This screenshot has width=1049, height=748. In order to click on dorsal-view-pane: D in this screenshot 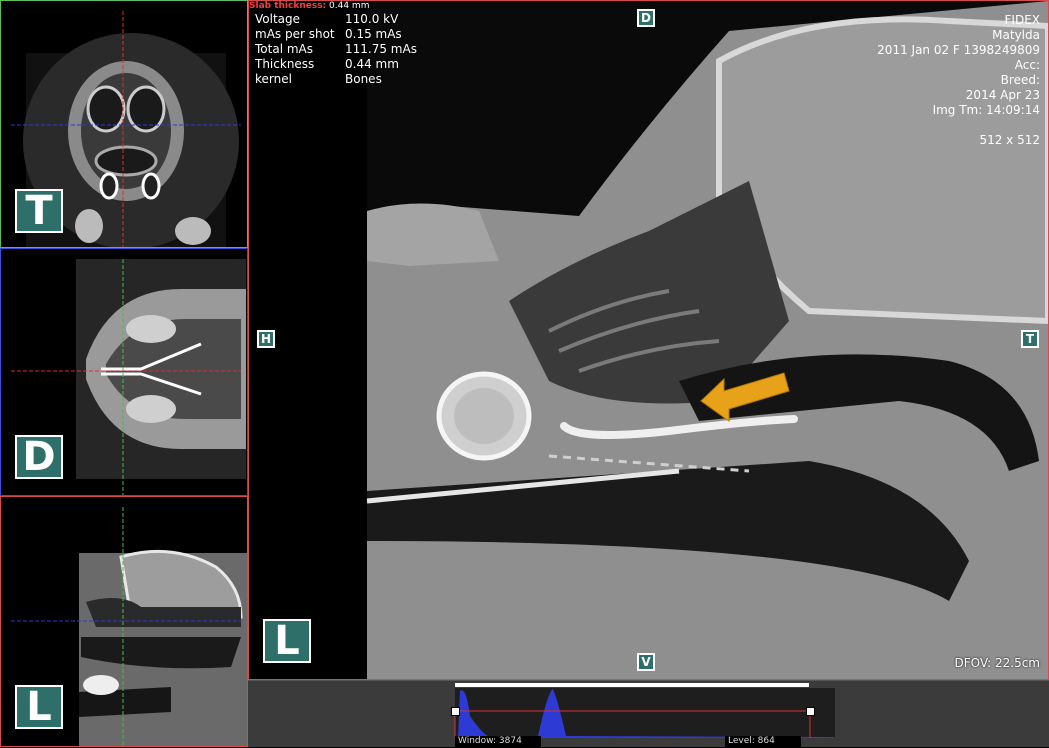, I will do `click(124, 372)`.